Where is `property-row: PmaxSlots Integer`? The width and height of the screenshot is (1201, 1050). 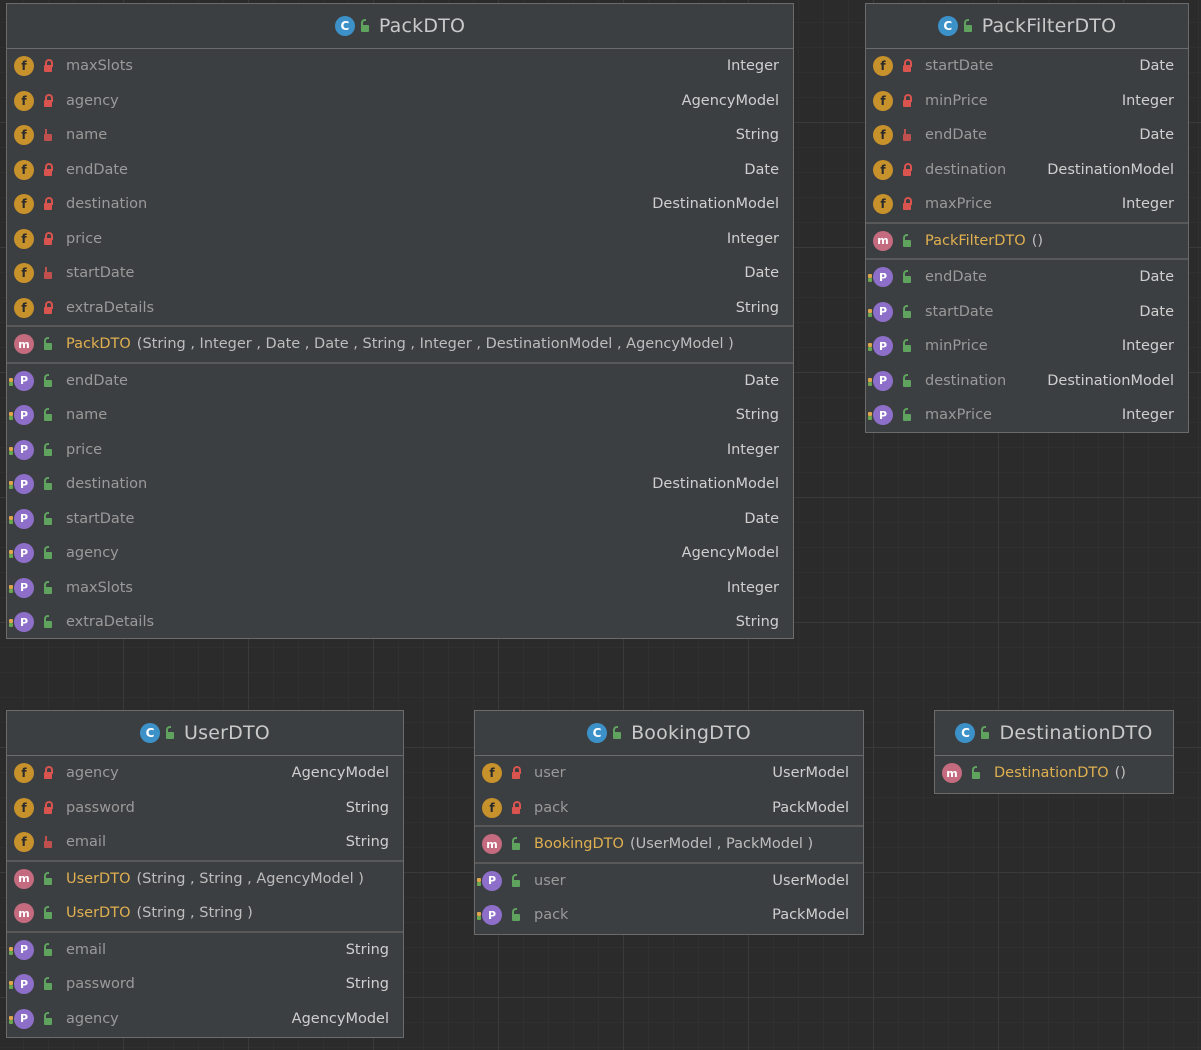
property-row: PmaxSlots Integer is located at coordinates (400, 588).